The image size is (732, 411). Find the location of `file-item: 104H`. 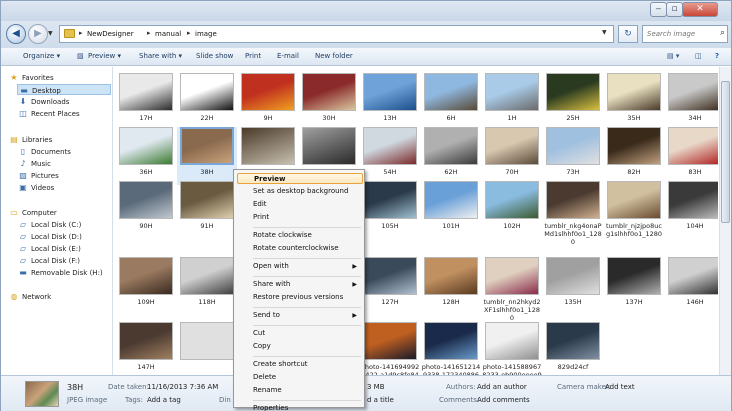

file-item: 104H is located at coordinates (691, 210).